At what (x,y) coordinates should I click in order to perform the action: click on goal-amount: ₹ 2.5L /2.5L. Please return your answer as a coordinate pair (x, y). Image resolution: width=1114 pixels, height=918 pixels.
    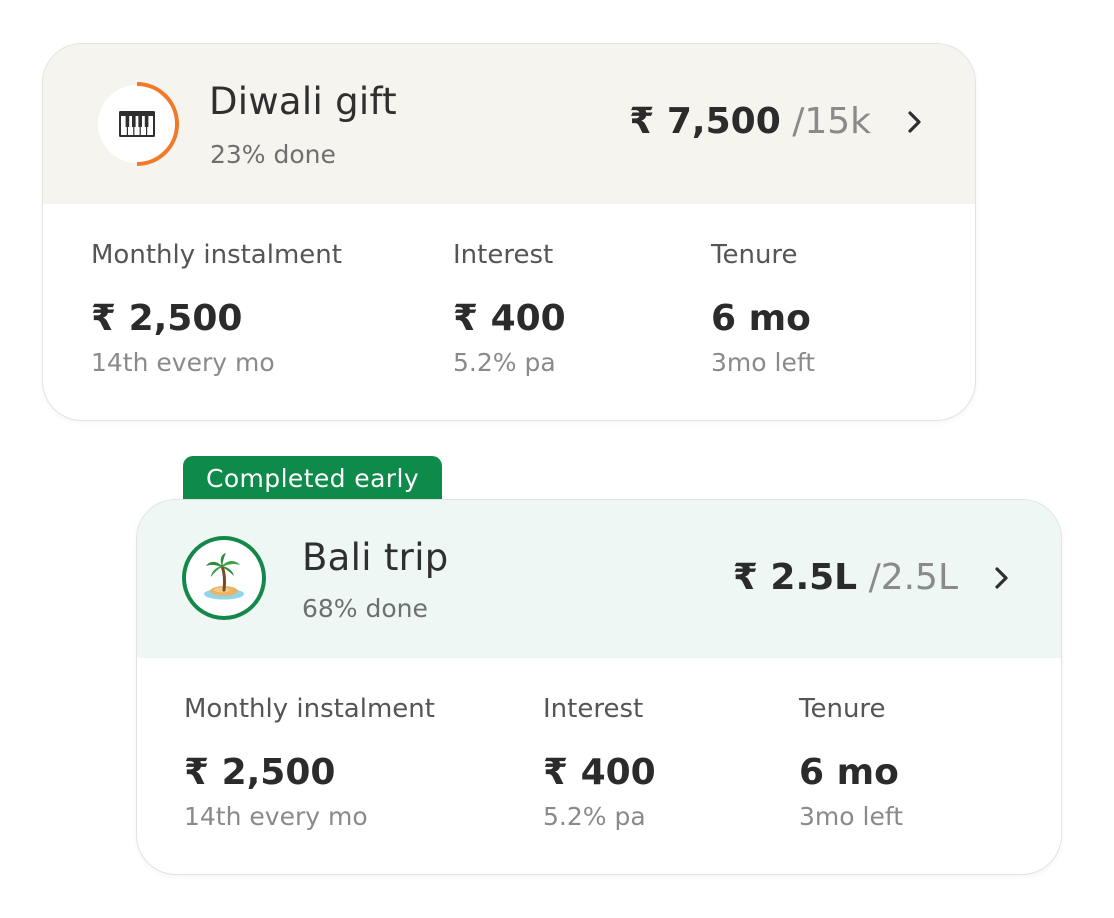
    Looking at the image, I should click on (845, 578).